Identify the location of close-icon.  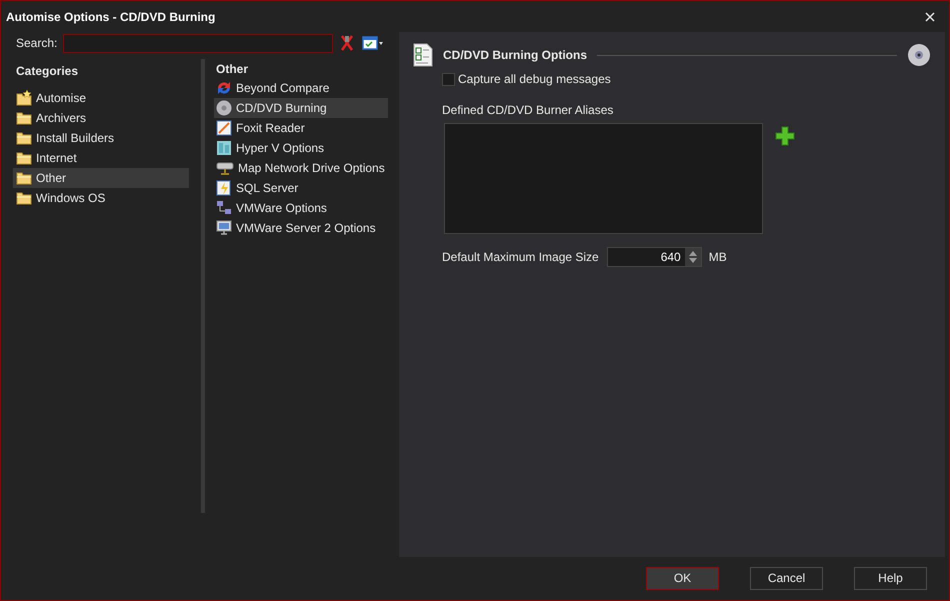
(930, 17).